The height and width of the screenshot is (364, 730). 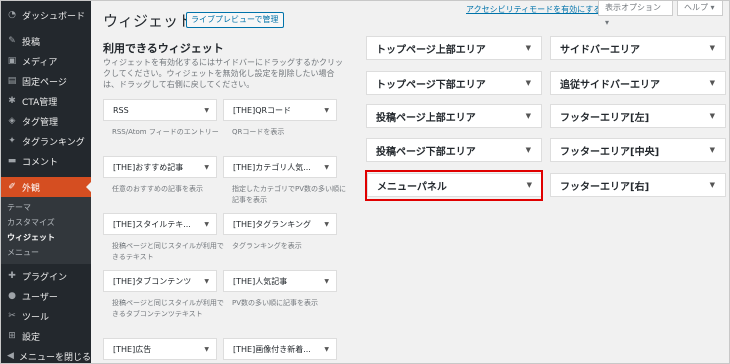 What do you see at coordinates (160, 349) in the screenshot?
I see `widget-ads: [THE]広告 ▼` at bounding box center [160, 349].